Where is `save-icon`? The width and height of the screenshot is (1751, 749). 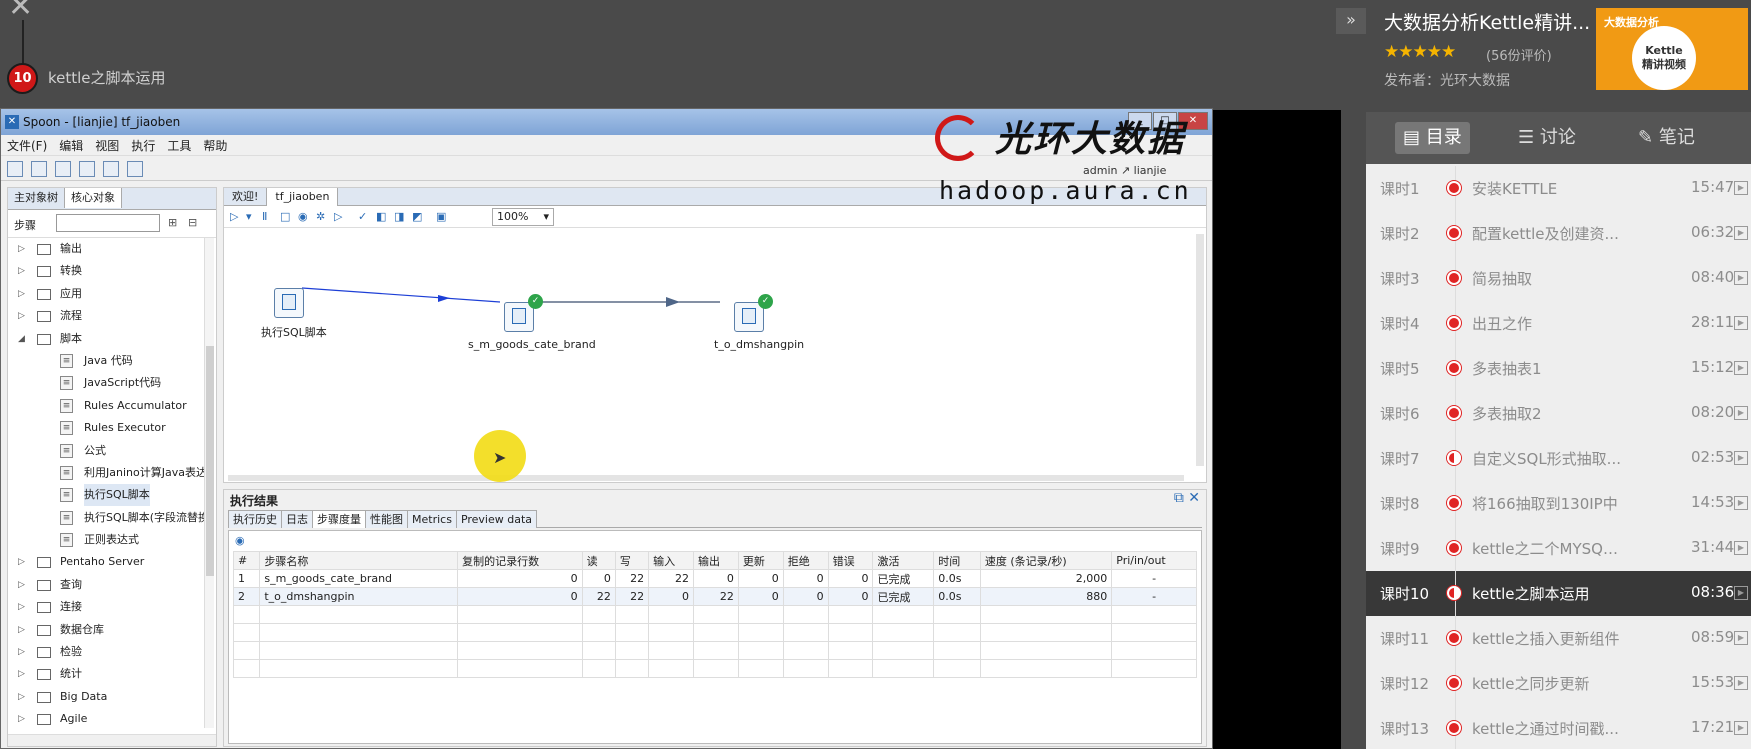
save-icon is located at coordinates (87, 169).